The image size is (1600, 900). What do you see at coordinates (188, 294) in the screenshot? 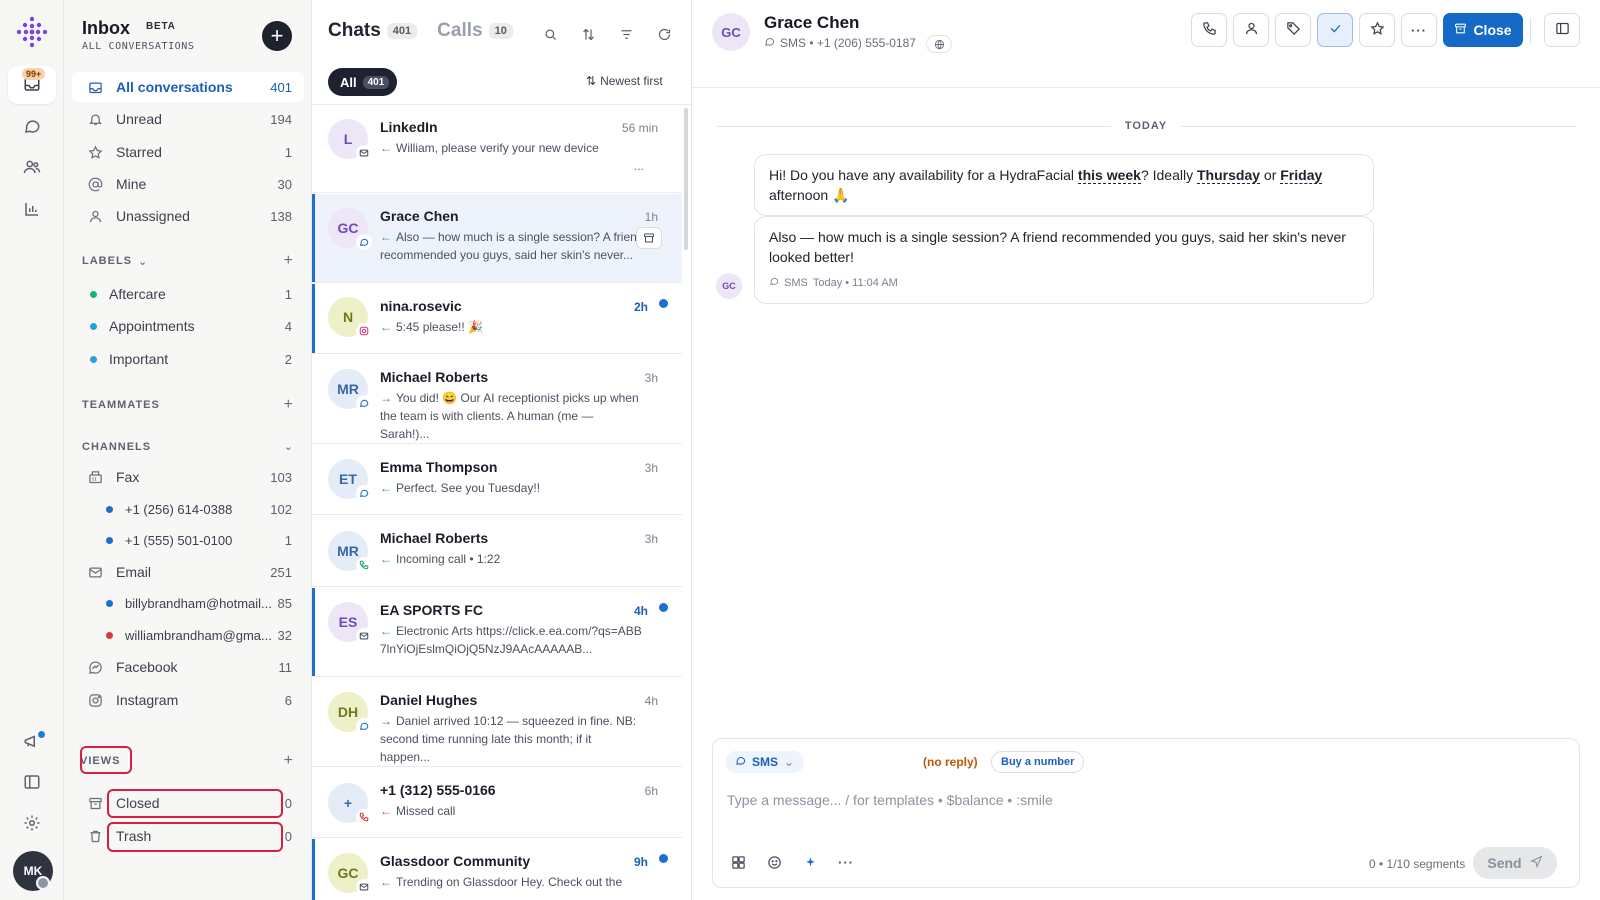
I see `label-aftercare: Aftercare 1` at bounding box center [188, 294].